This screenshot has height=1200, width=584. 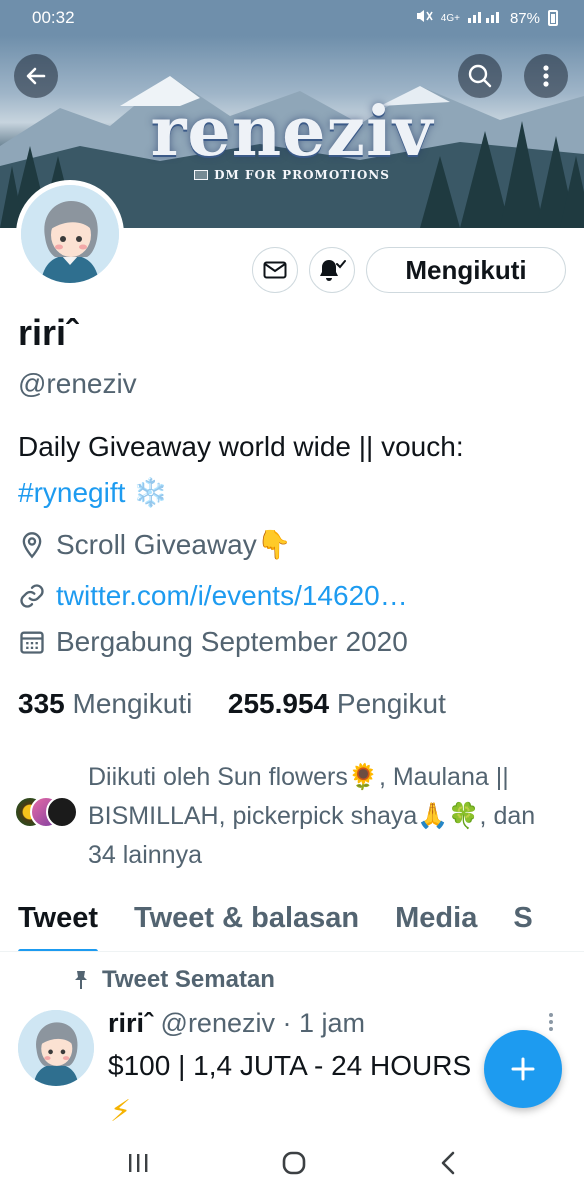 What do you see at coordinates (138, 1162) in the screenshot?
I see `recent-apps-icon` at bounding box center [138, 1162].